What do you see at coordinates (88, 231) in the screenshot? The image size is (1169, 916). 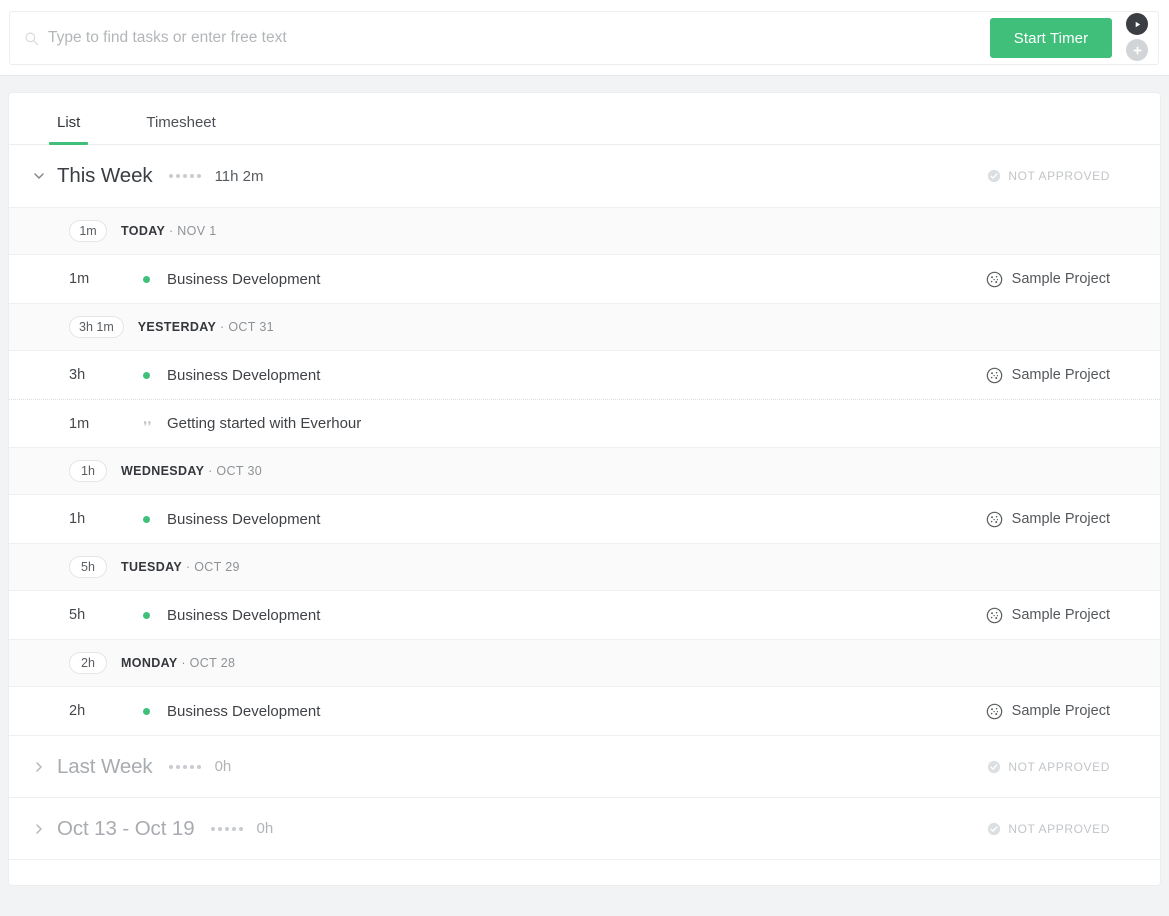 I see `day-total-pill: 1m` at bounding box center [88, 231].